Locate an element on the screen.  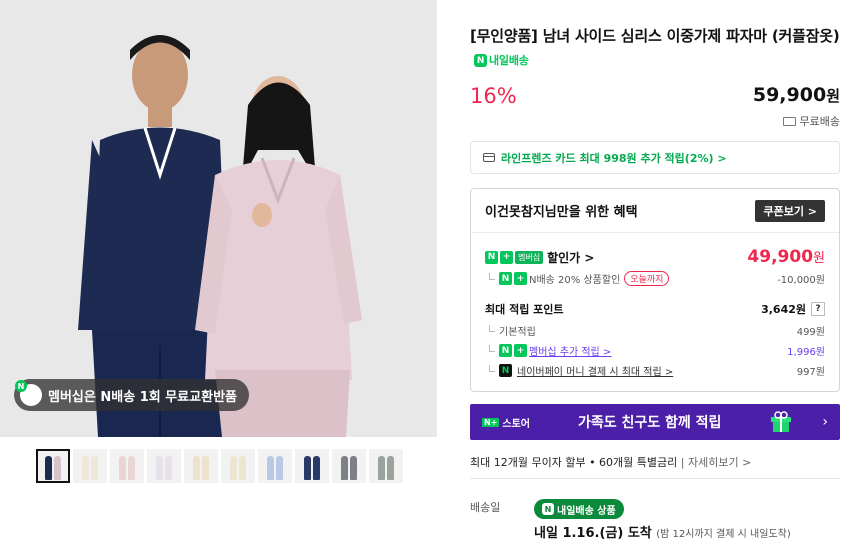
card-promo-text: 라인프렌즈 카드 최대 998원 추가 적립(2%) > is located at coordinates (614, 158).